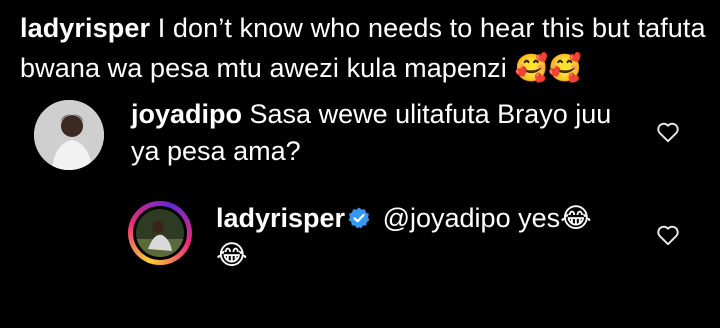  What do you see at coordinates (85, 28) in the screenshot?
I see `caption-username: ladyrisper` at bounding box center [85, 28].